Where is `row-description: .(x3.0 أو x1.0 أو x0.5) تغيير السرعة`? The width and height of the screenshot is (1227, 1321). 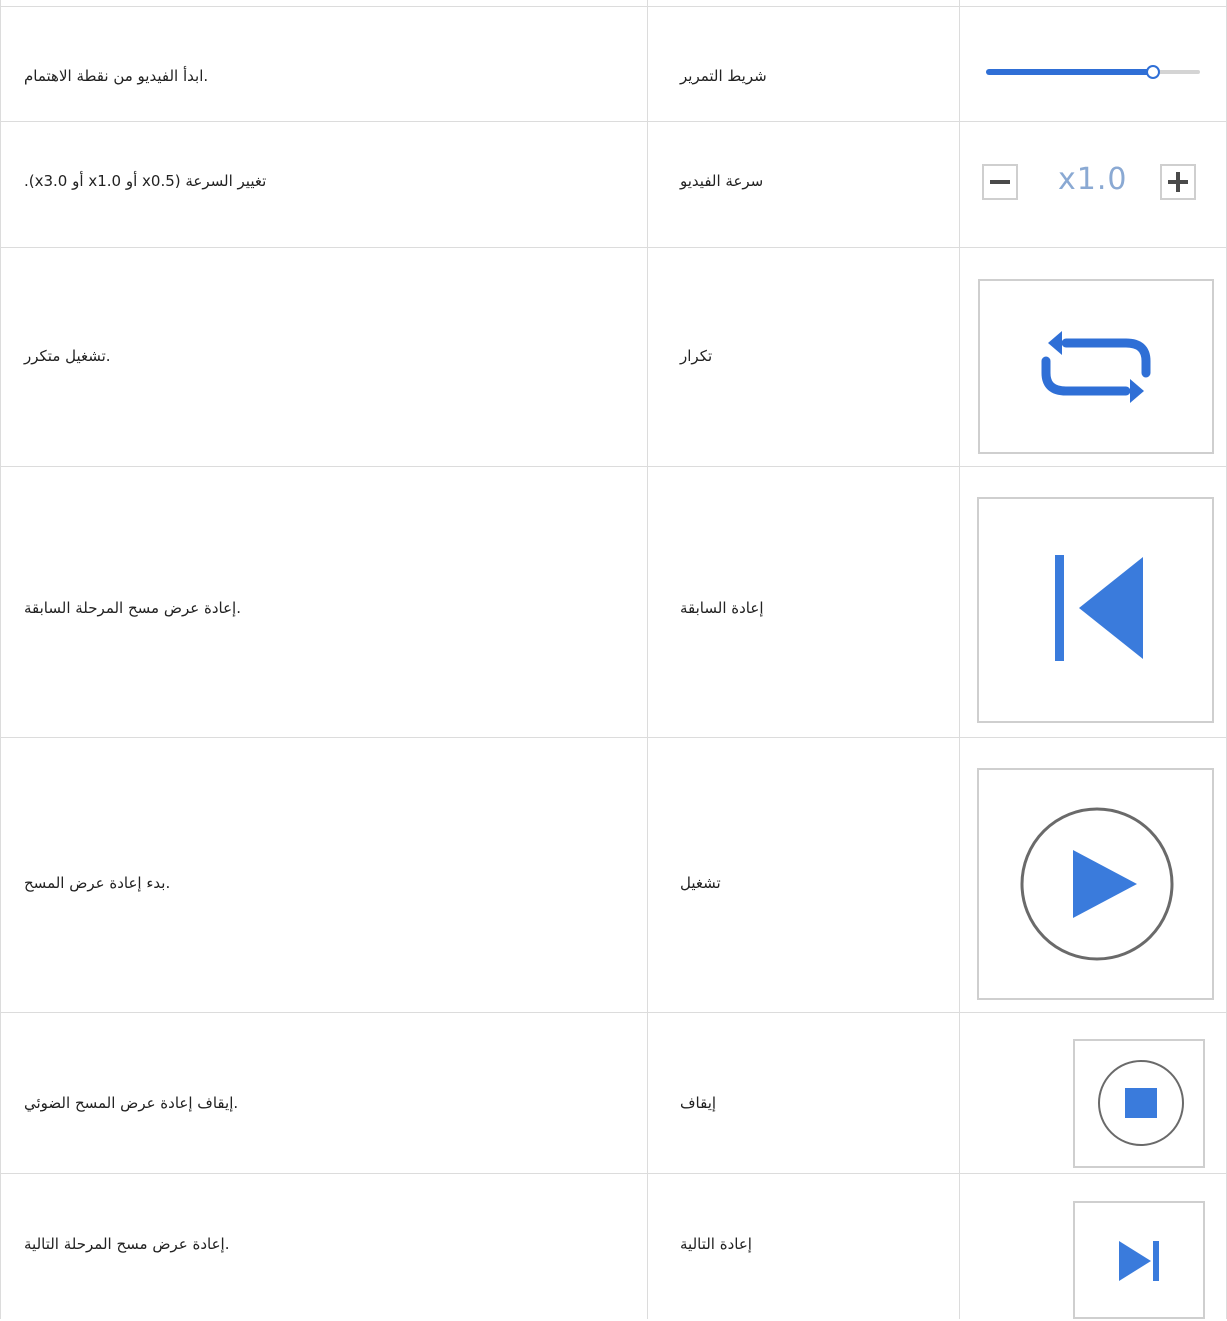
row-description: .(x3.0 أو x1.0 أو x0.5) تغيير السرعة is located at coordinates (145, 181).